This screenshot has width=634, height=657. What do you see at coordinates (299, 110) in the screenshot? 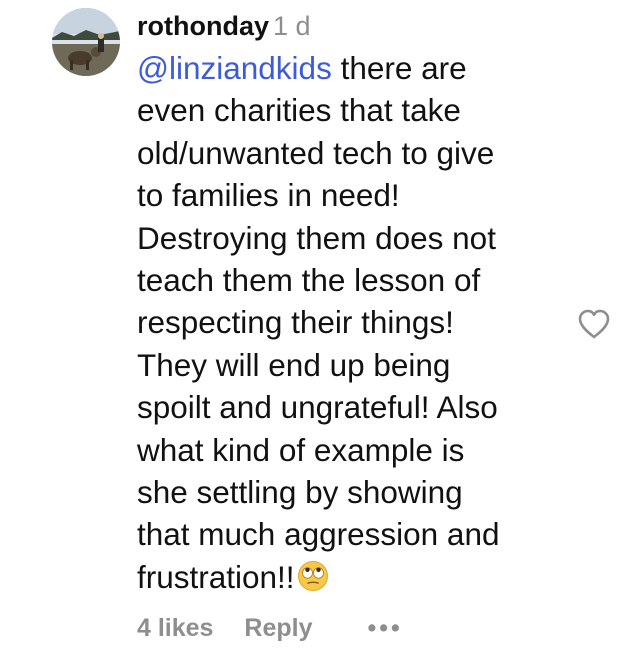
I see `comment-line: even charities that take` at bounding box center [299, 110].